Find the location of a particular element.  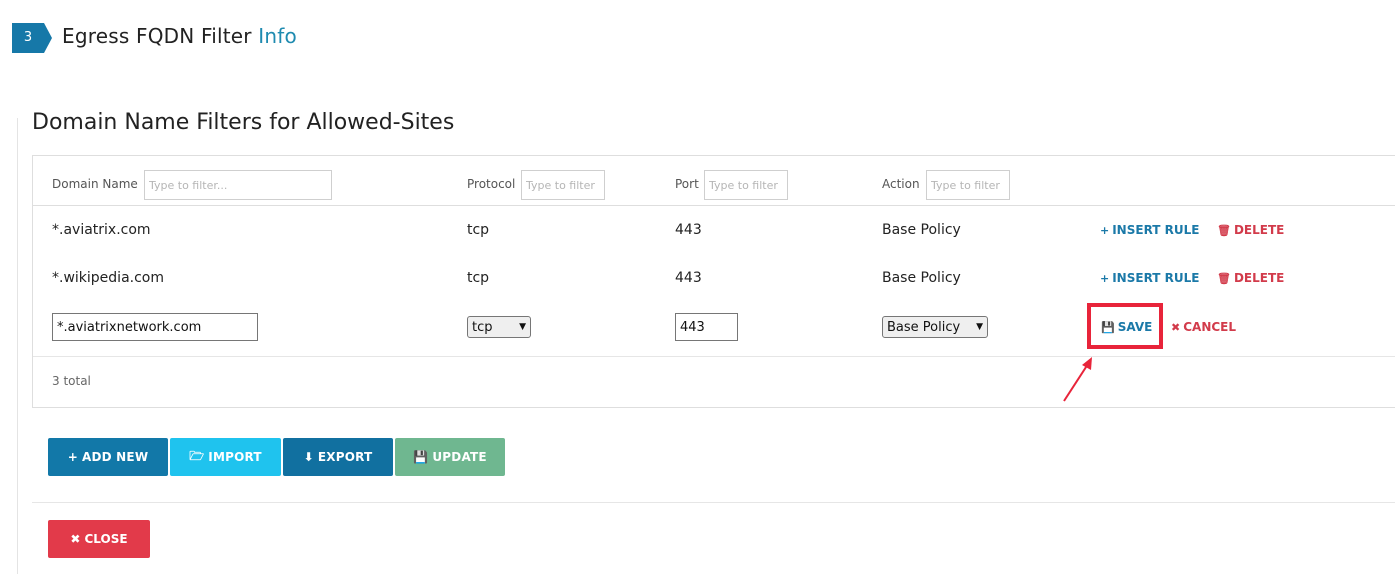

port-filter-input is located at coordinates (746, 185).